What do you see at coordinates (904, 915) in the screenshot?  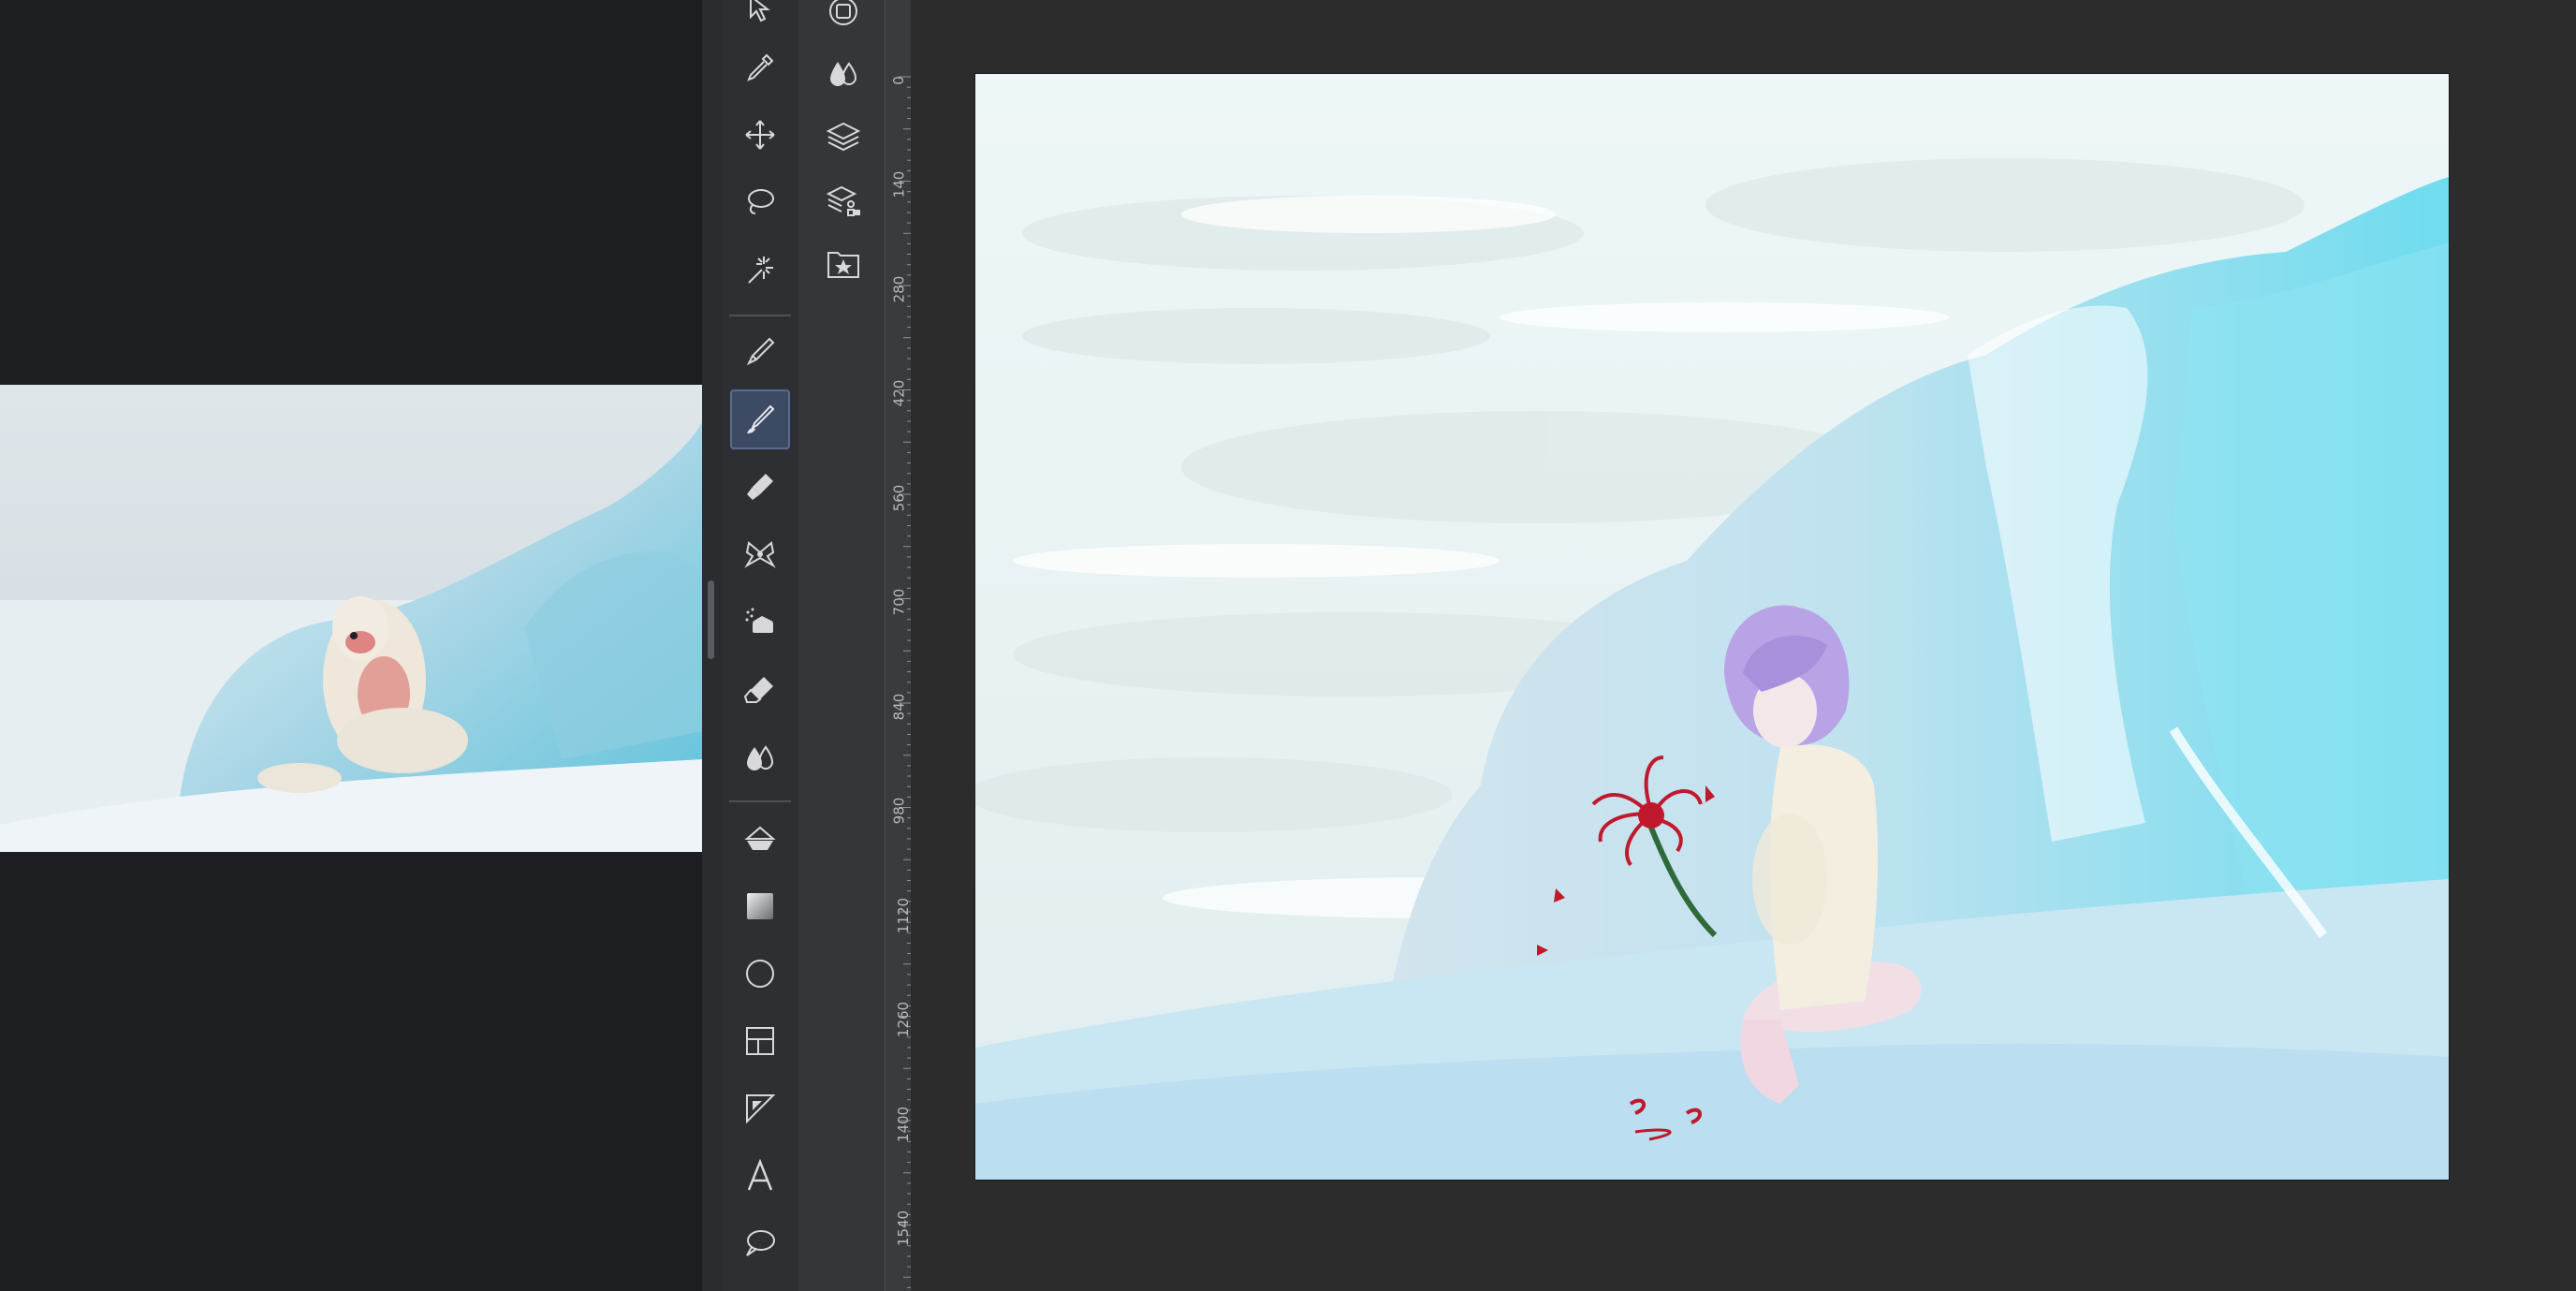 I see `ruler-label: 1120` at bounding box center [904, 915].